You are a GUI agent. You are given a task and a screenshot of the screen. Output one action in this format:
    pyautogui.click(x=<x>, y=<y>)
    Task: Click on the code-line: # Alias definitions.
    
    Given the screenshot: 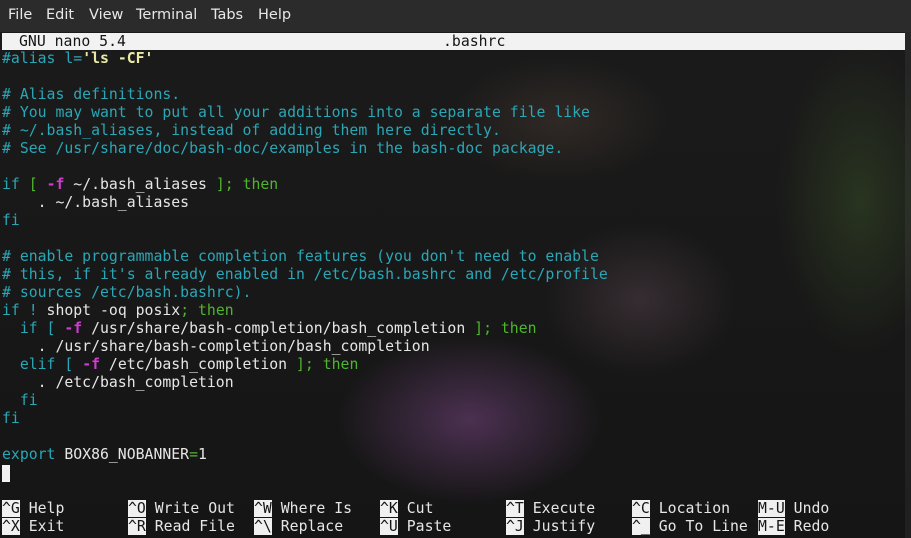 What is the action you would take?
    pyautogui.click(x=91, y=94)
    